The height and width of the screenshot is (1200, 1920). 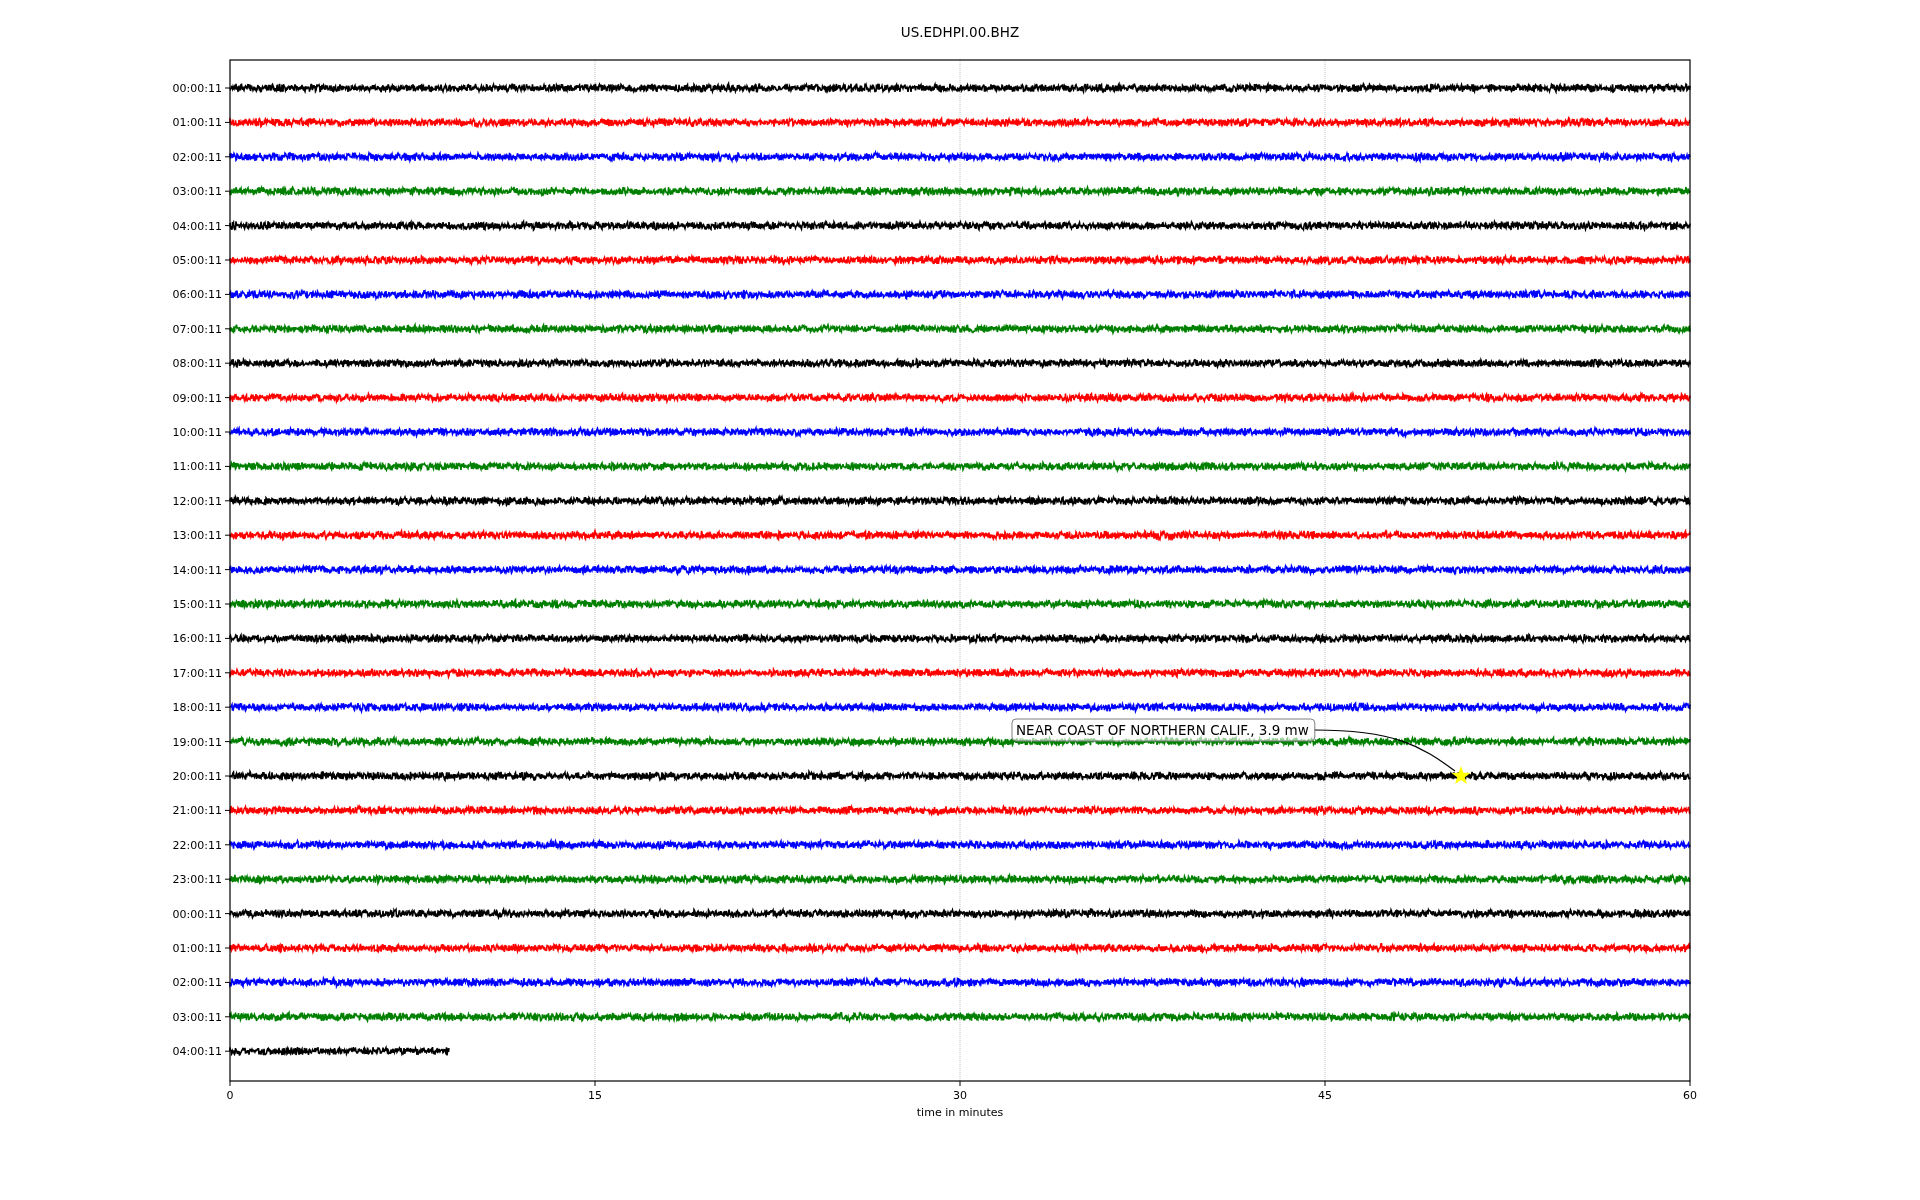 What do you see at coordinates (197, 742) in the screenshot?
I see `time-label: 19:00:11` at bounding box center [197, 742].